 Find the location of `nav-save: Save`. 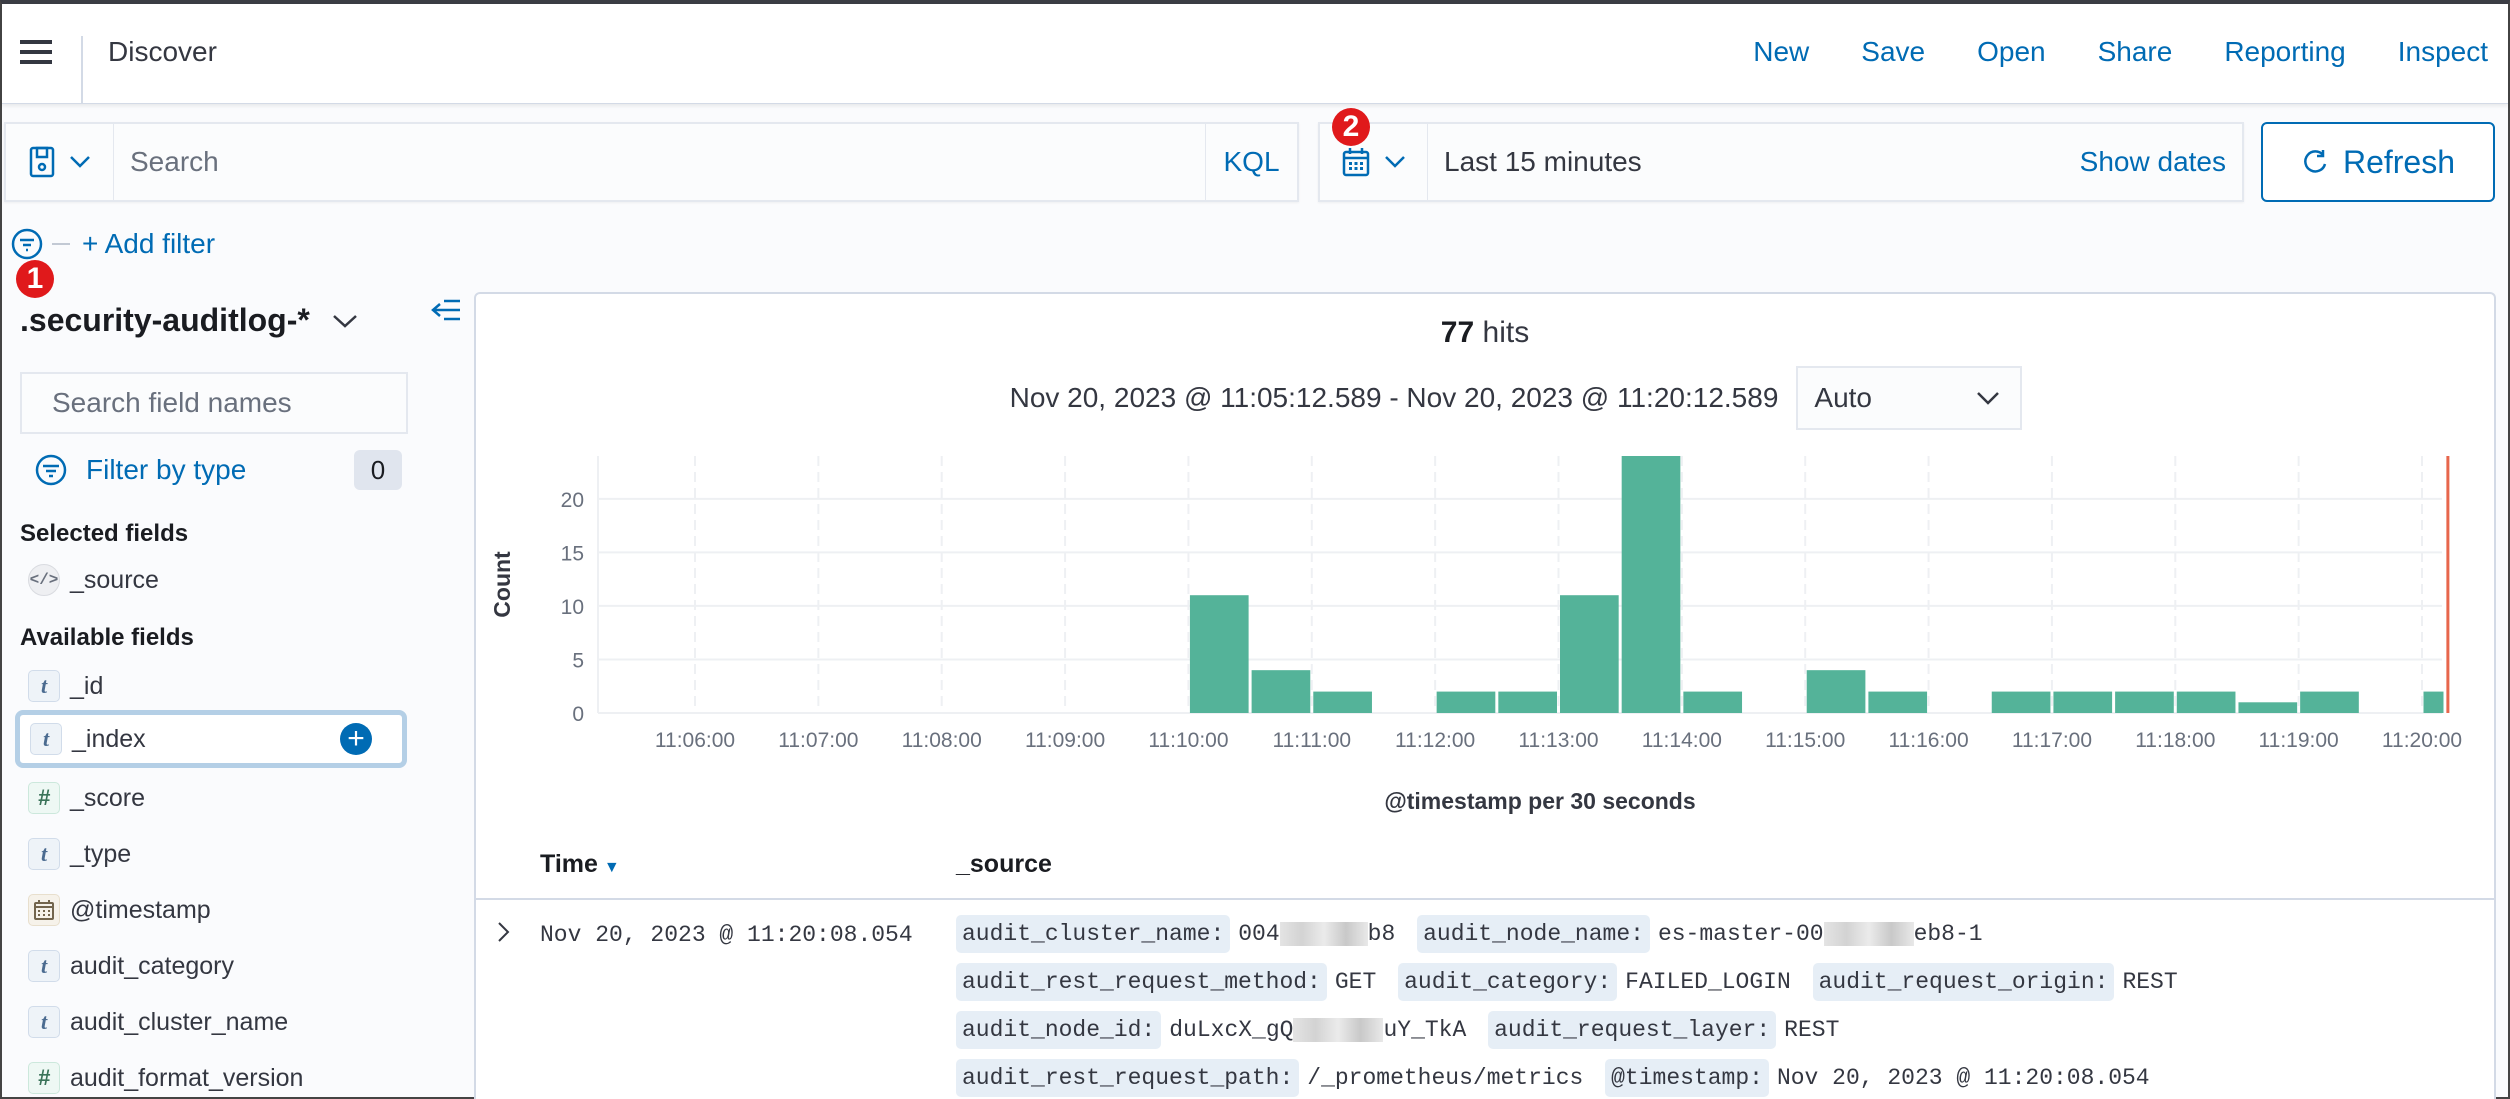

nav-save: Save is located at coordinates (1893, 52).